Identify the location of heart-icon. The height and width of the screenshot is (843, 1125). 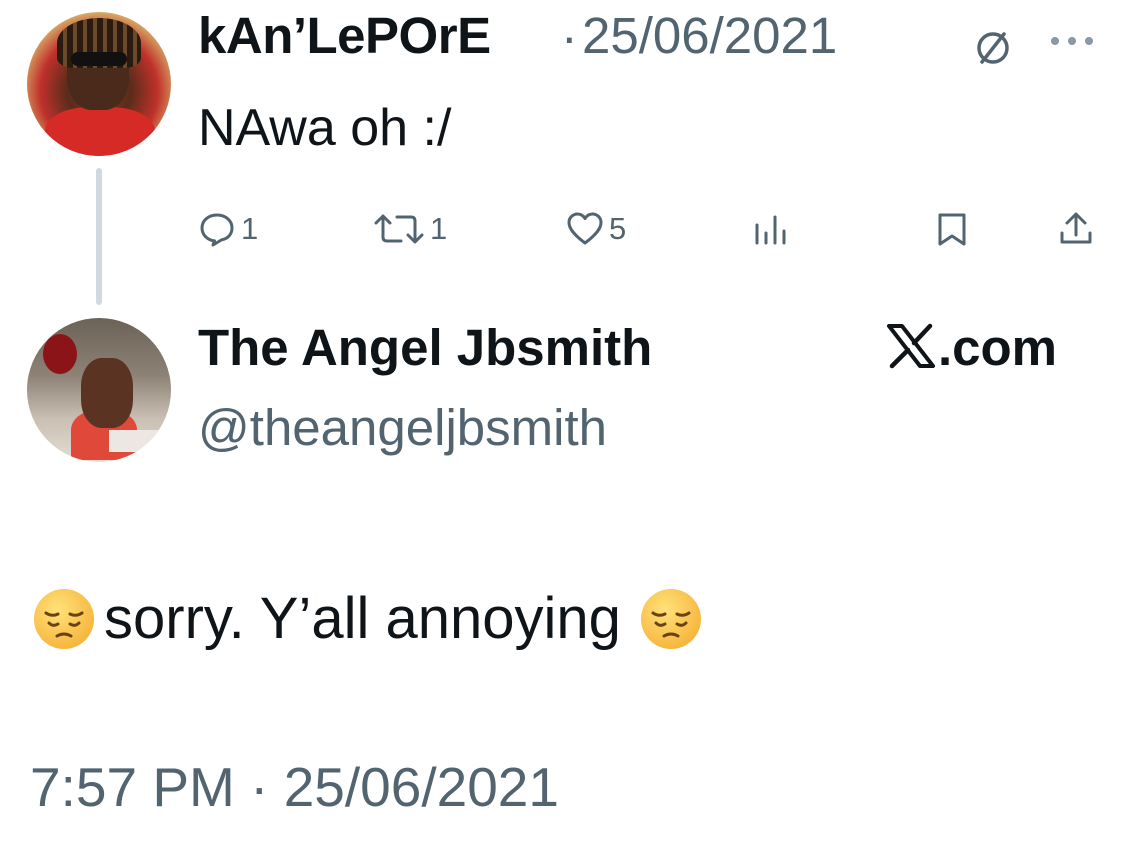
(585, 228).